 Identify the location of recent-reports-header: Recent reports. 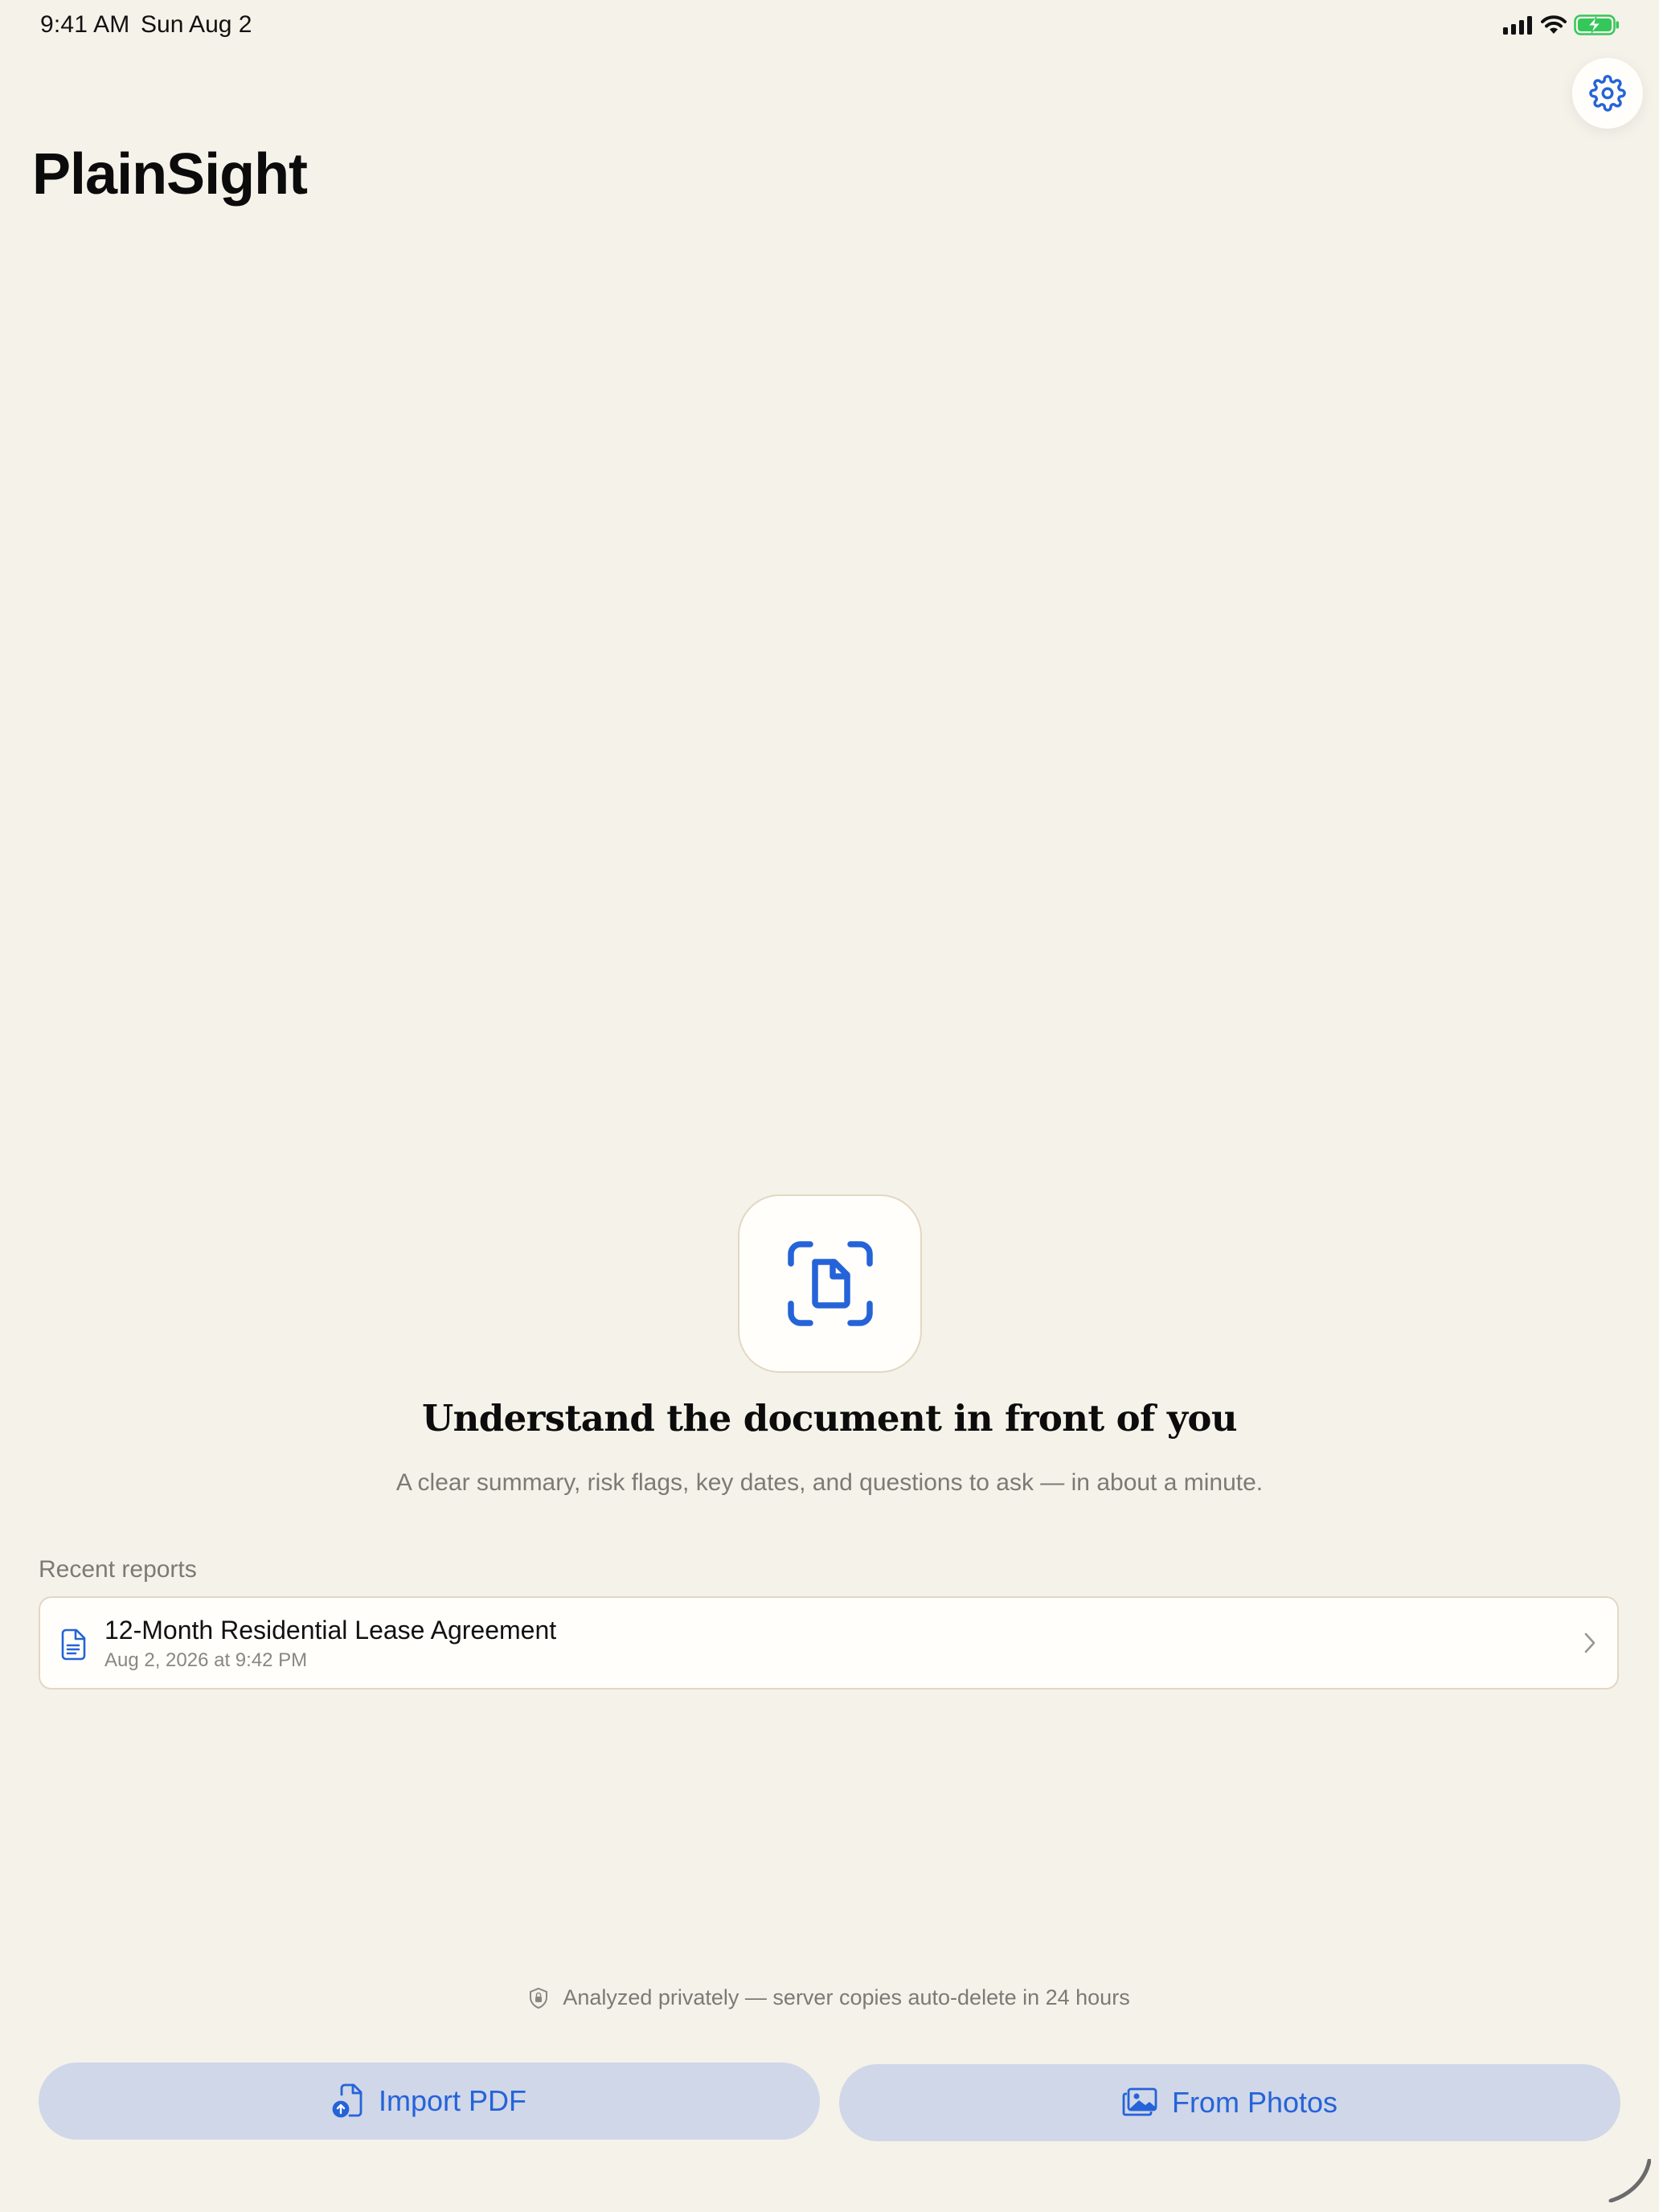
(118, 1569).